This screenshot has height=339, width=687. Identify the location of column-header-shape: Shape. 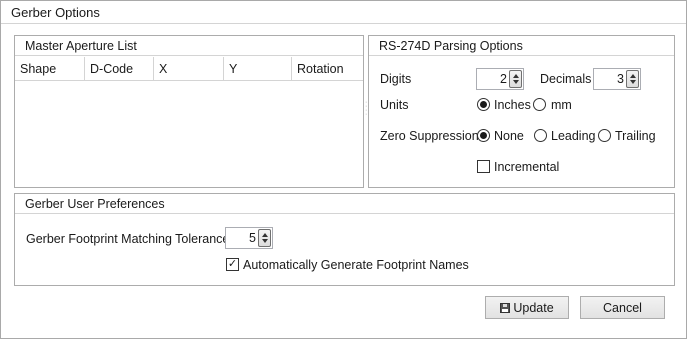
(50, 69).